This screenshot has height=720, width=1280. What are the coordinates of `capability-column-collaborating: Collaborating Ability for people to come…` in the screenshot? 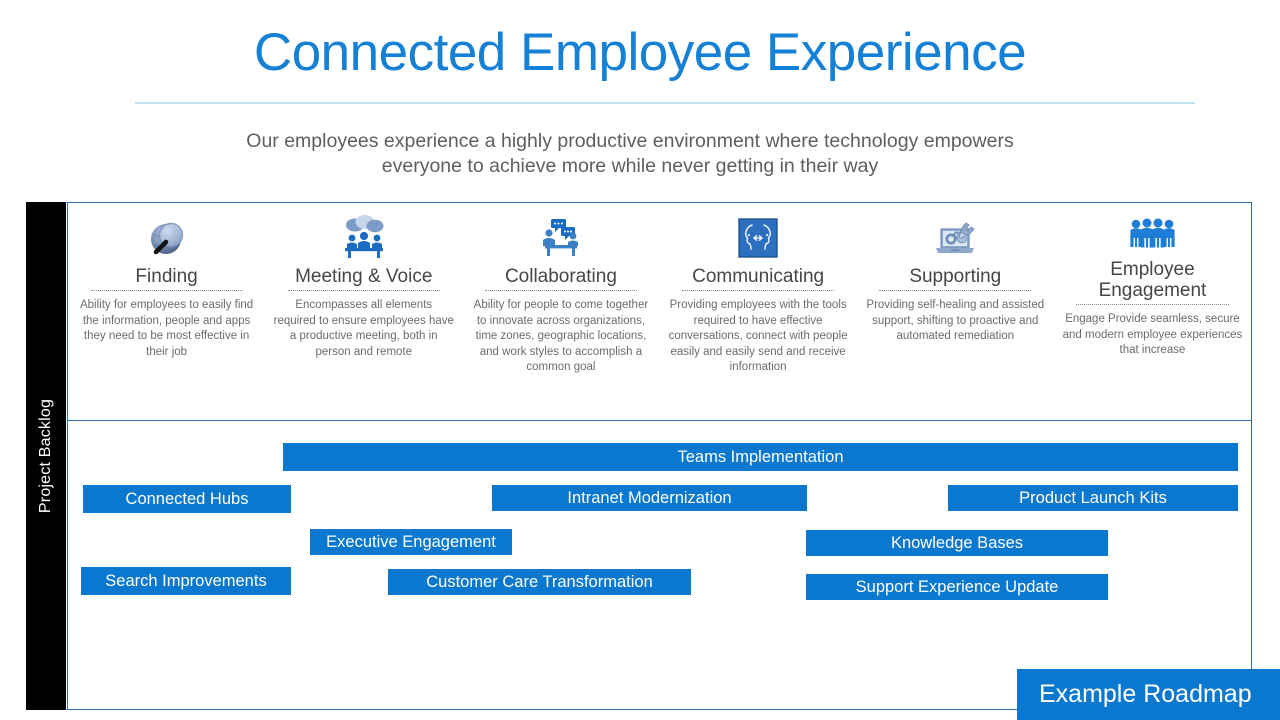 It's located at (560, 311).